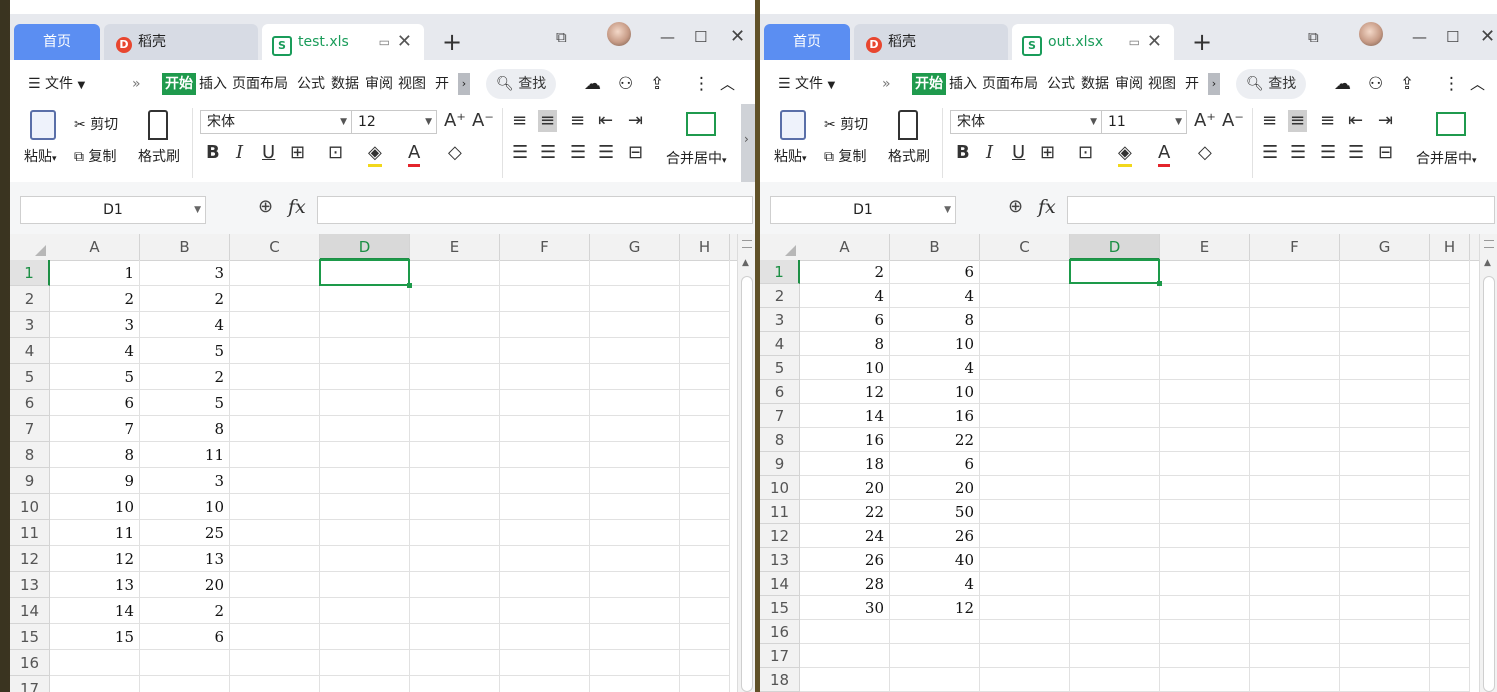  What do you see at coordinates (275, 585) in the screenshot?
I see `cell-c13` at bounding box center [275, 585].